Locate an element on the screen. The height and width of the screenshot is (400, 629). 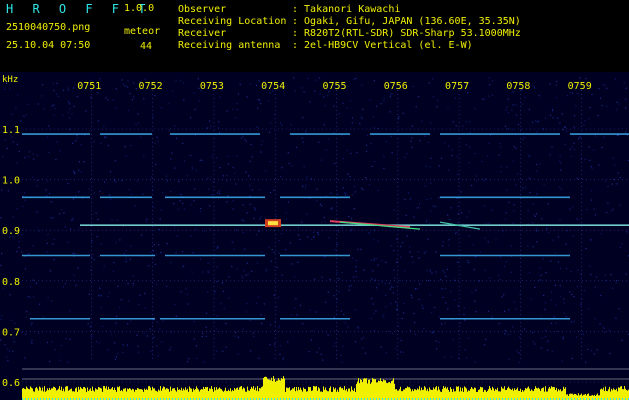
meteor-label: meteor is located at coordinates (142, 31).